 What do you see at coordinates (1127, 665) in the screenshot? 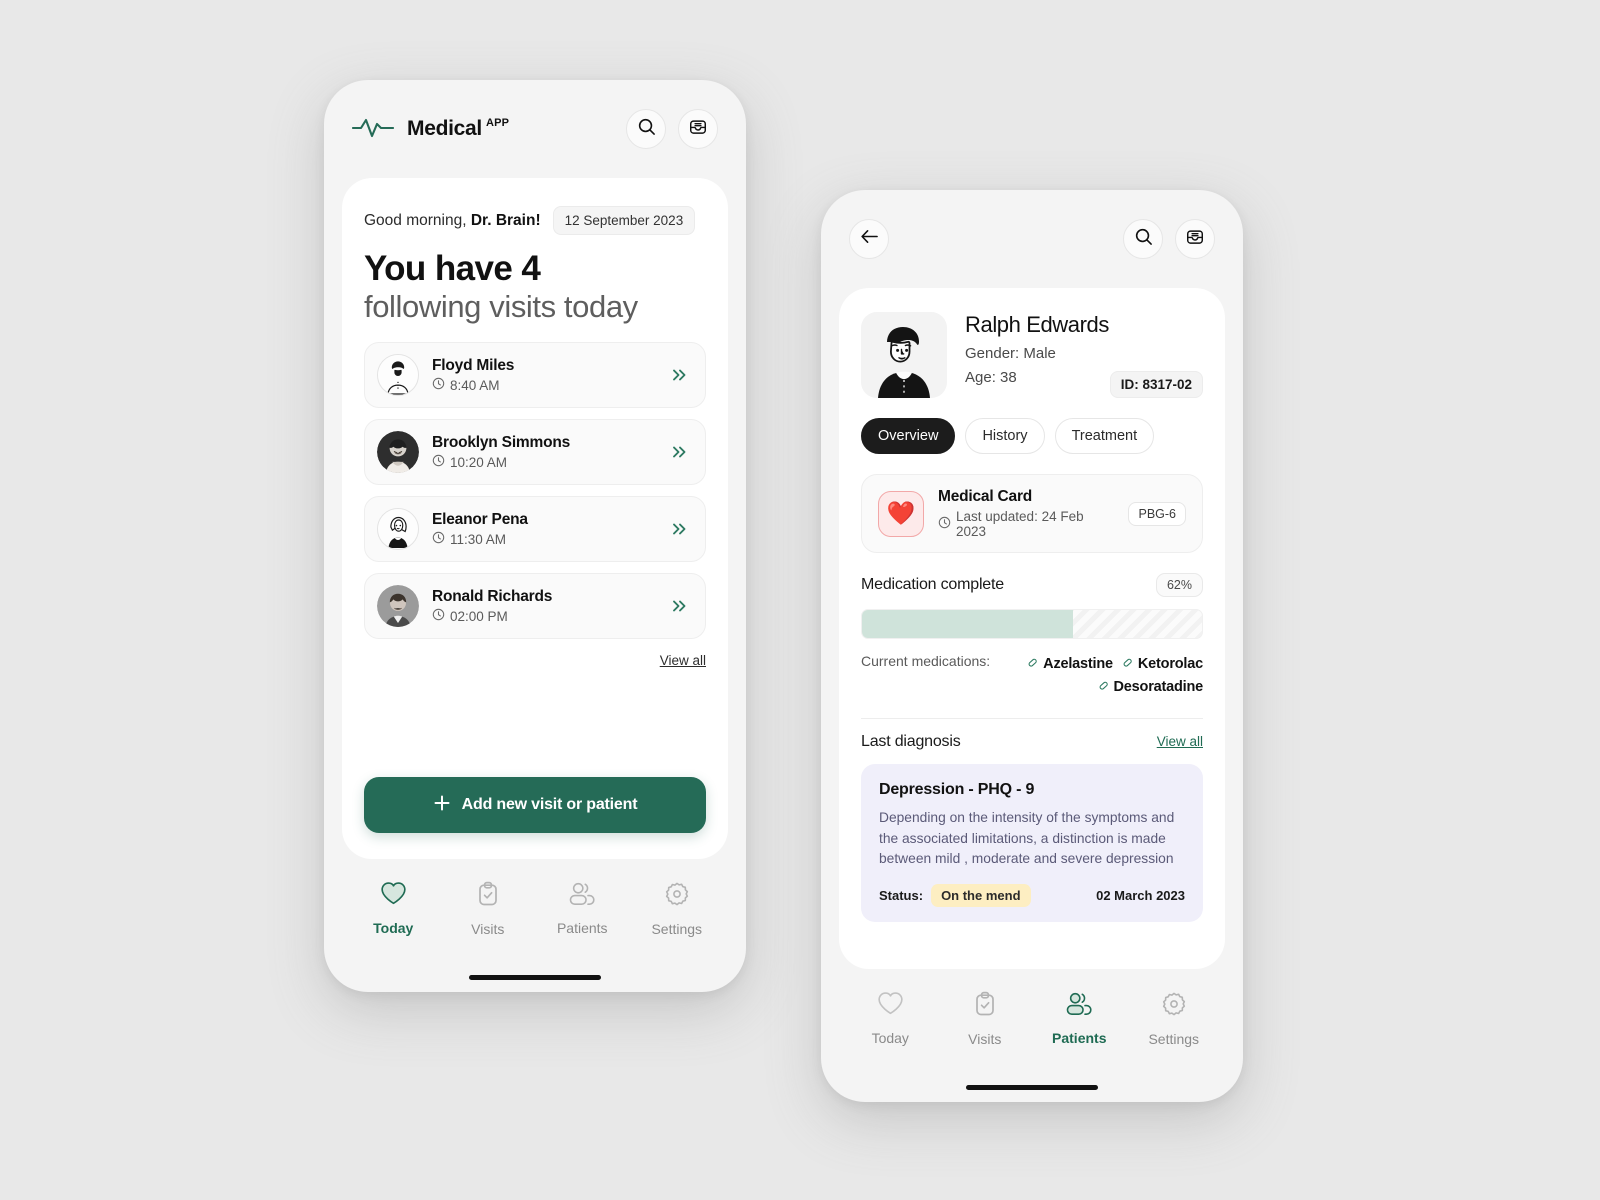
I see `capsule-icon` at bounding box center [1127, 665].